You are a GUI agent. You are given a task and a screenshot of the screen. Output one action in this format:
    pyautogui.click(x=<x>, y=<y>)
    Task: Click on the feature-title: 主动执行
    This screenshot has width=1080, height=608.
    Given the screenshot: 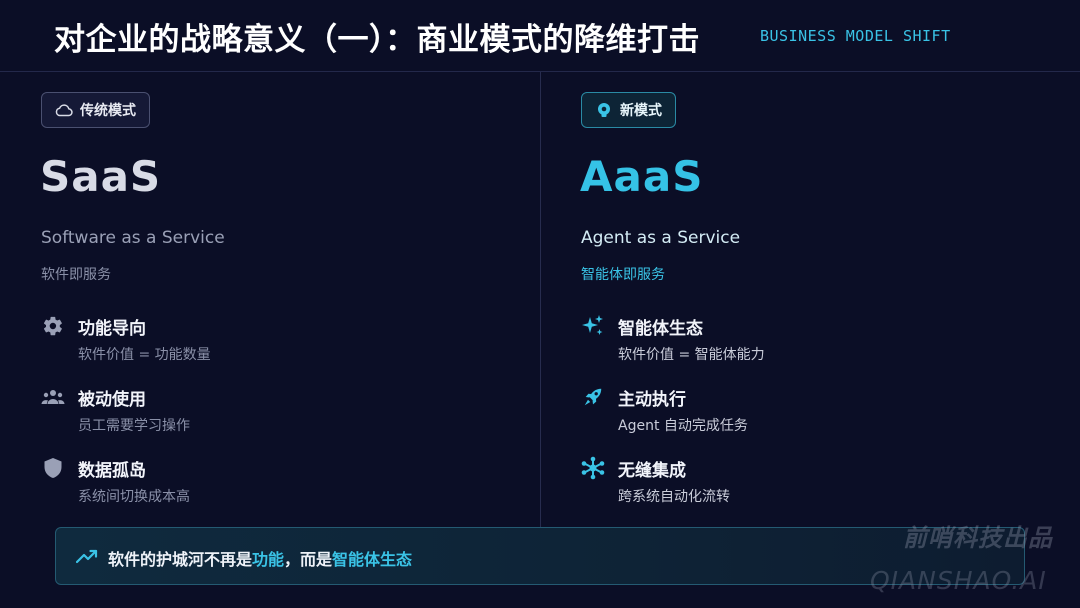 What is the action you would take?
    pyautogui.click(x=652, y=400)
    